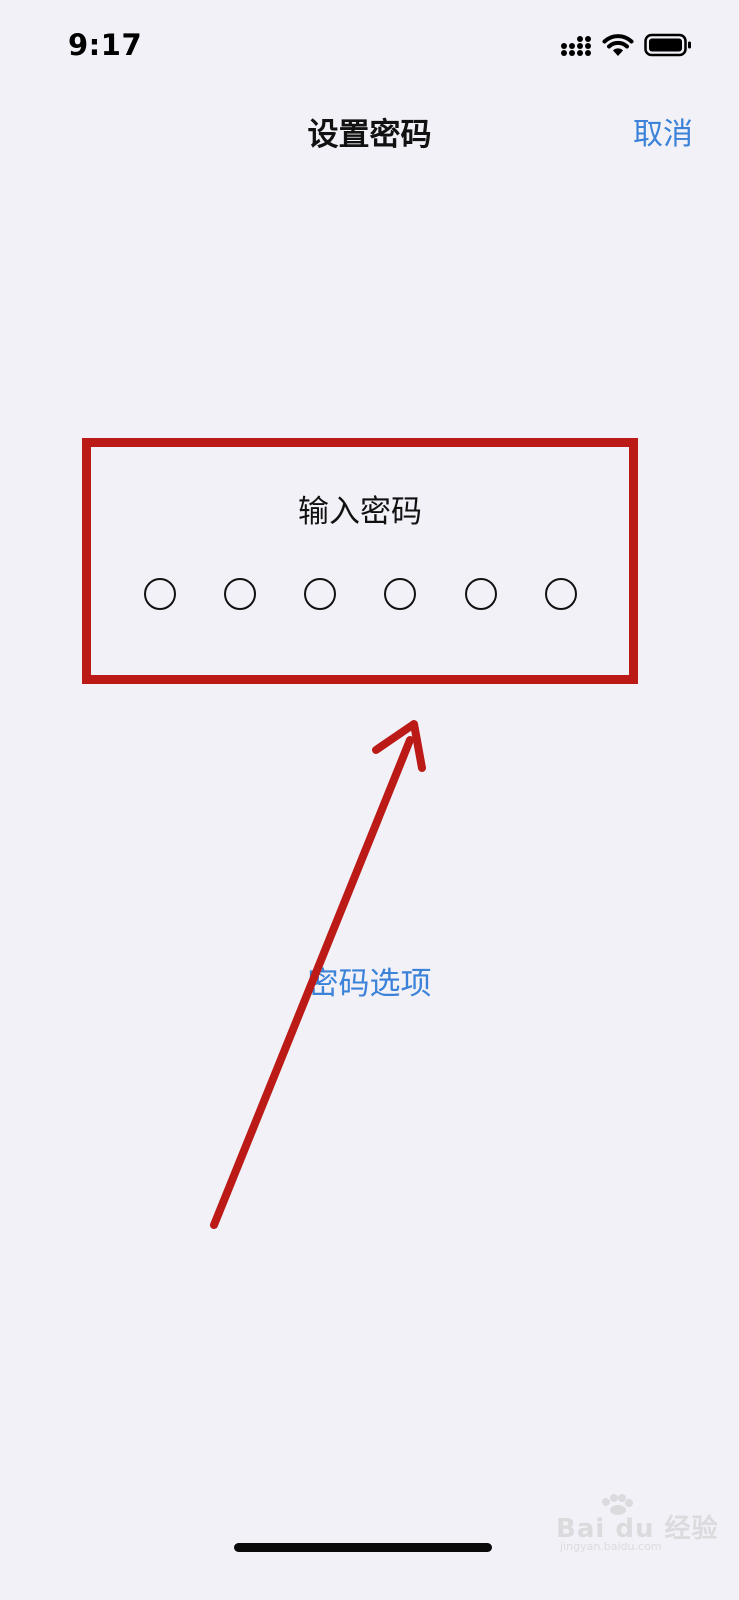  Describe the element at coordinates (668, 47) in the screenshot. I see `battery-icon` at that location.